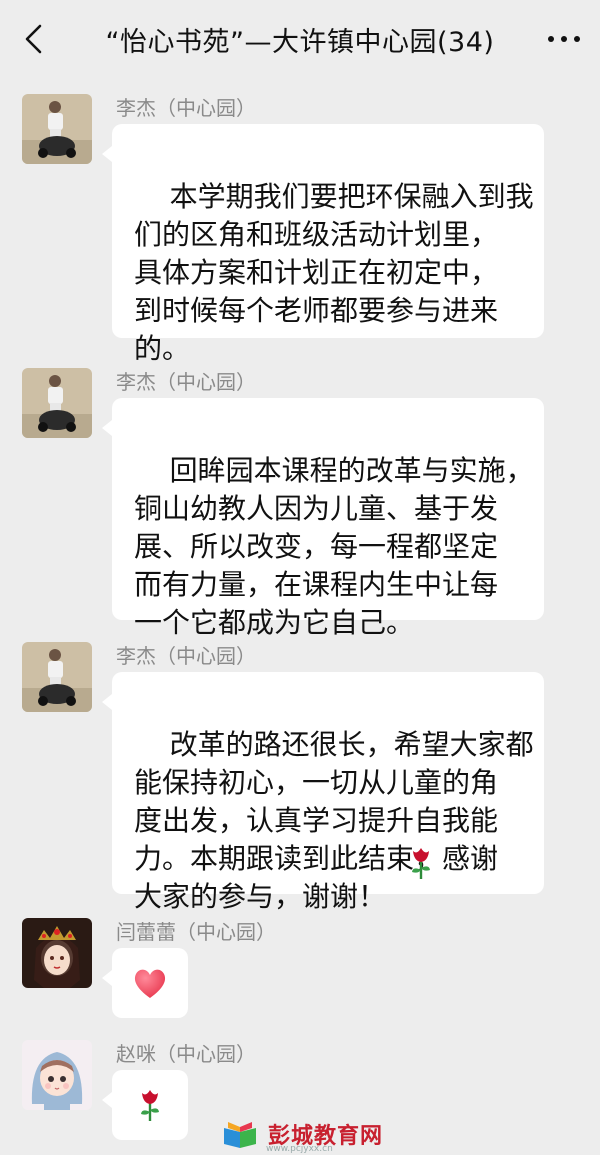  I want to click on sender-name: 赵咪（中心园）, so click(186, 1054).